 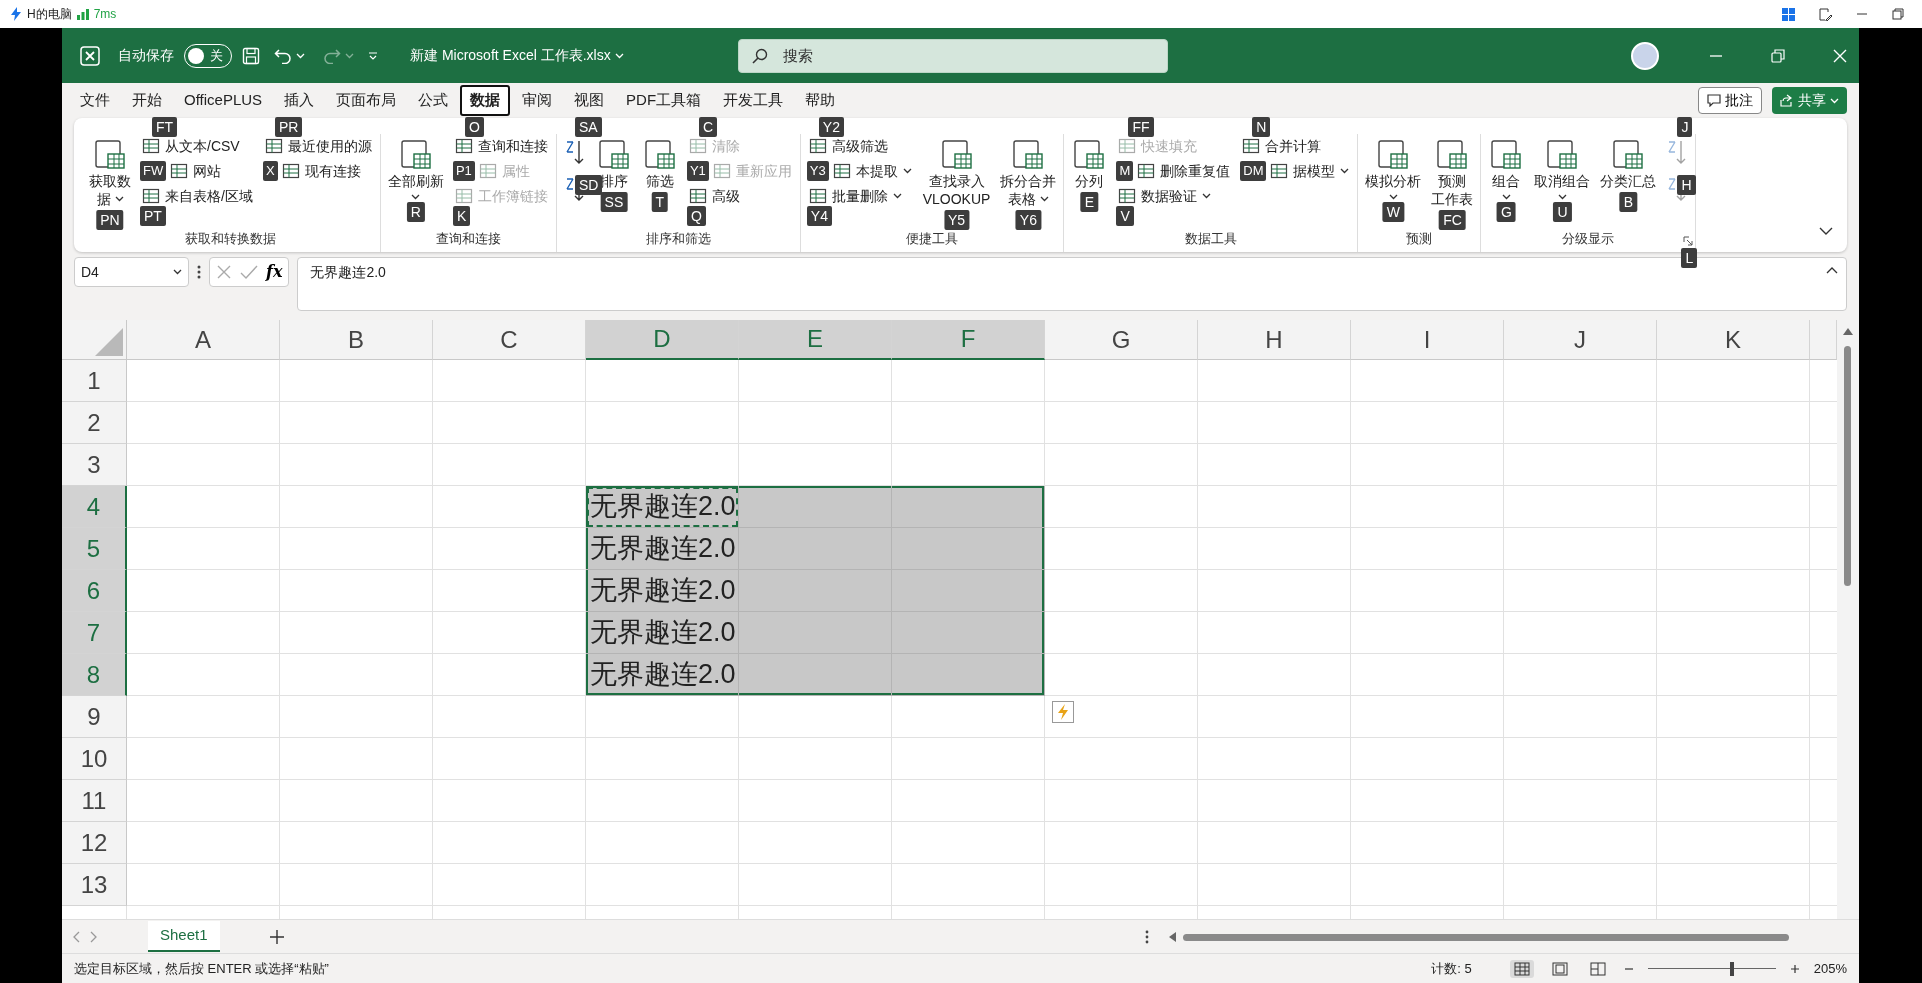 What do you see at coordinates (270, 171) in the screenshot?
I see `keytip-tooltip: X` at bounding box center [270, 171].